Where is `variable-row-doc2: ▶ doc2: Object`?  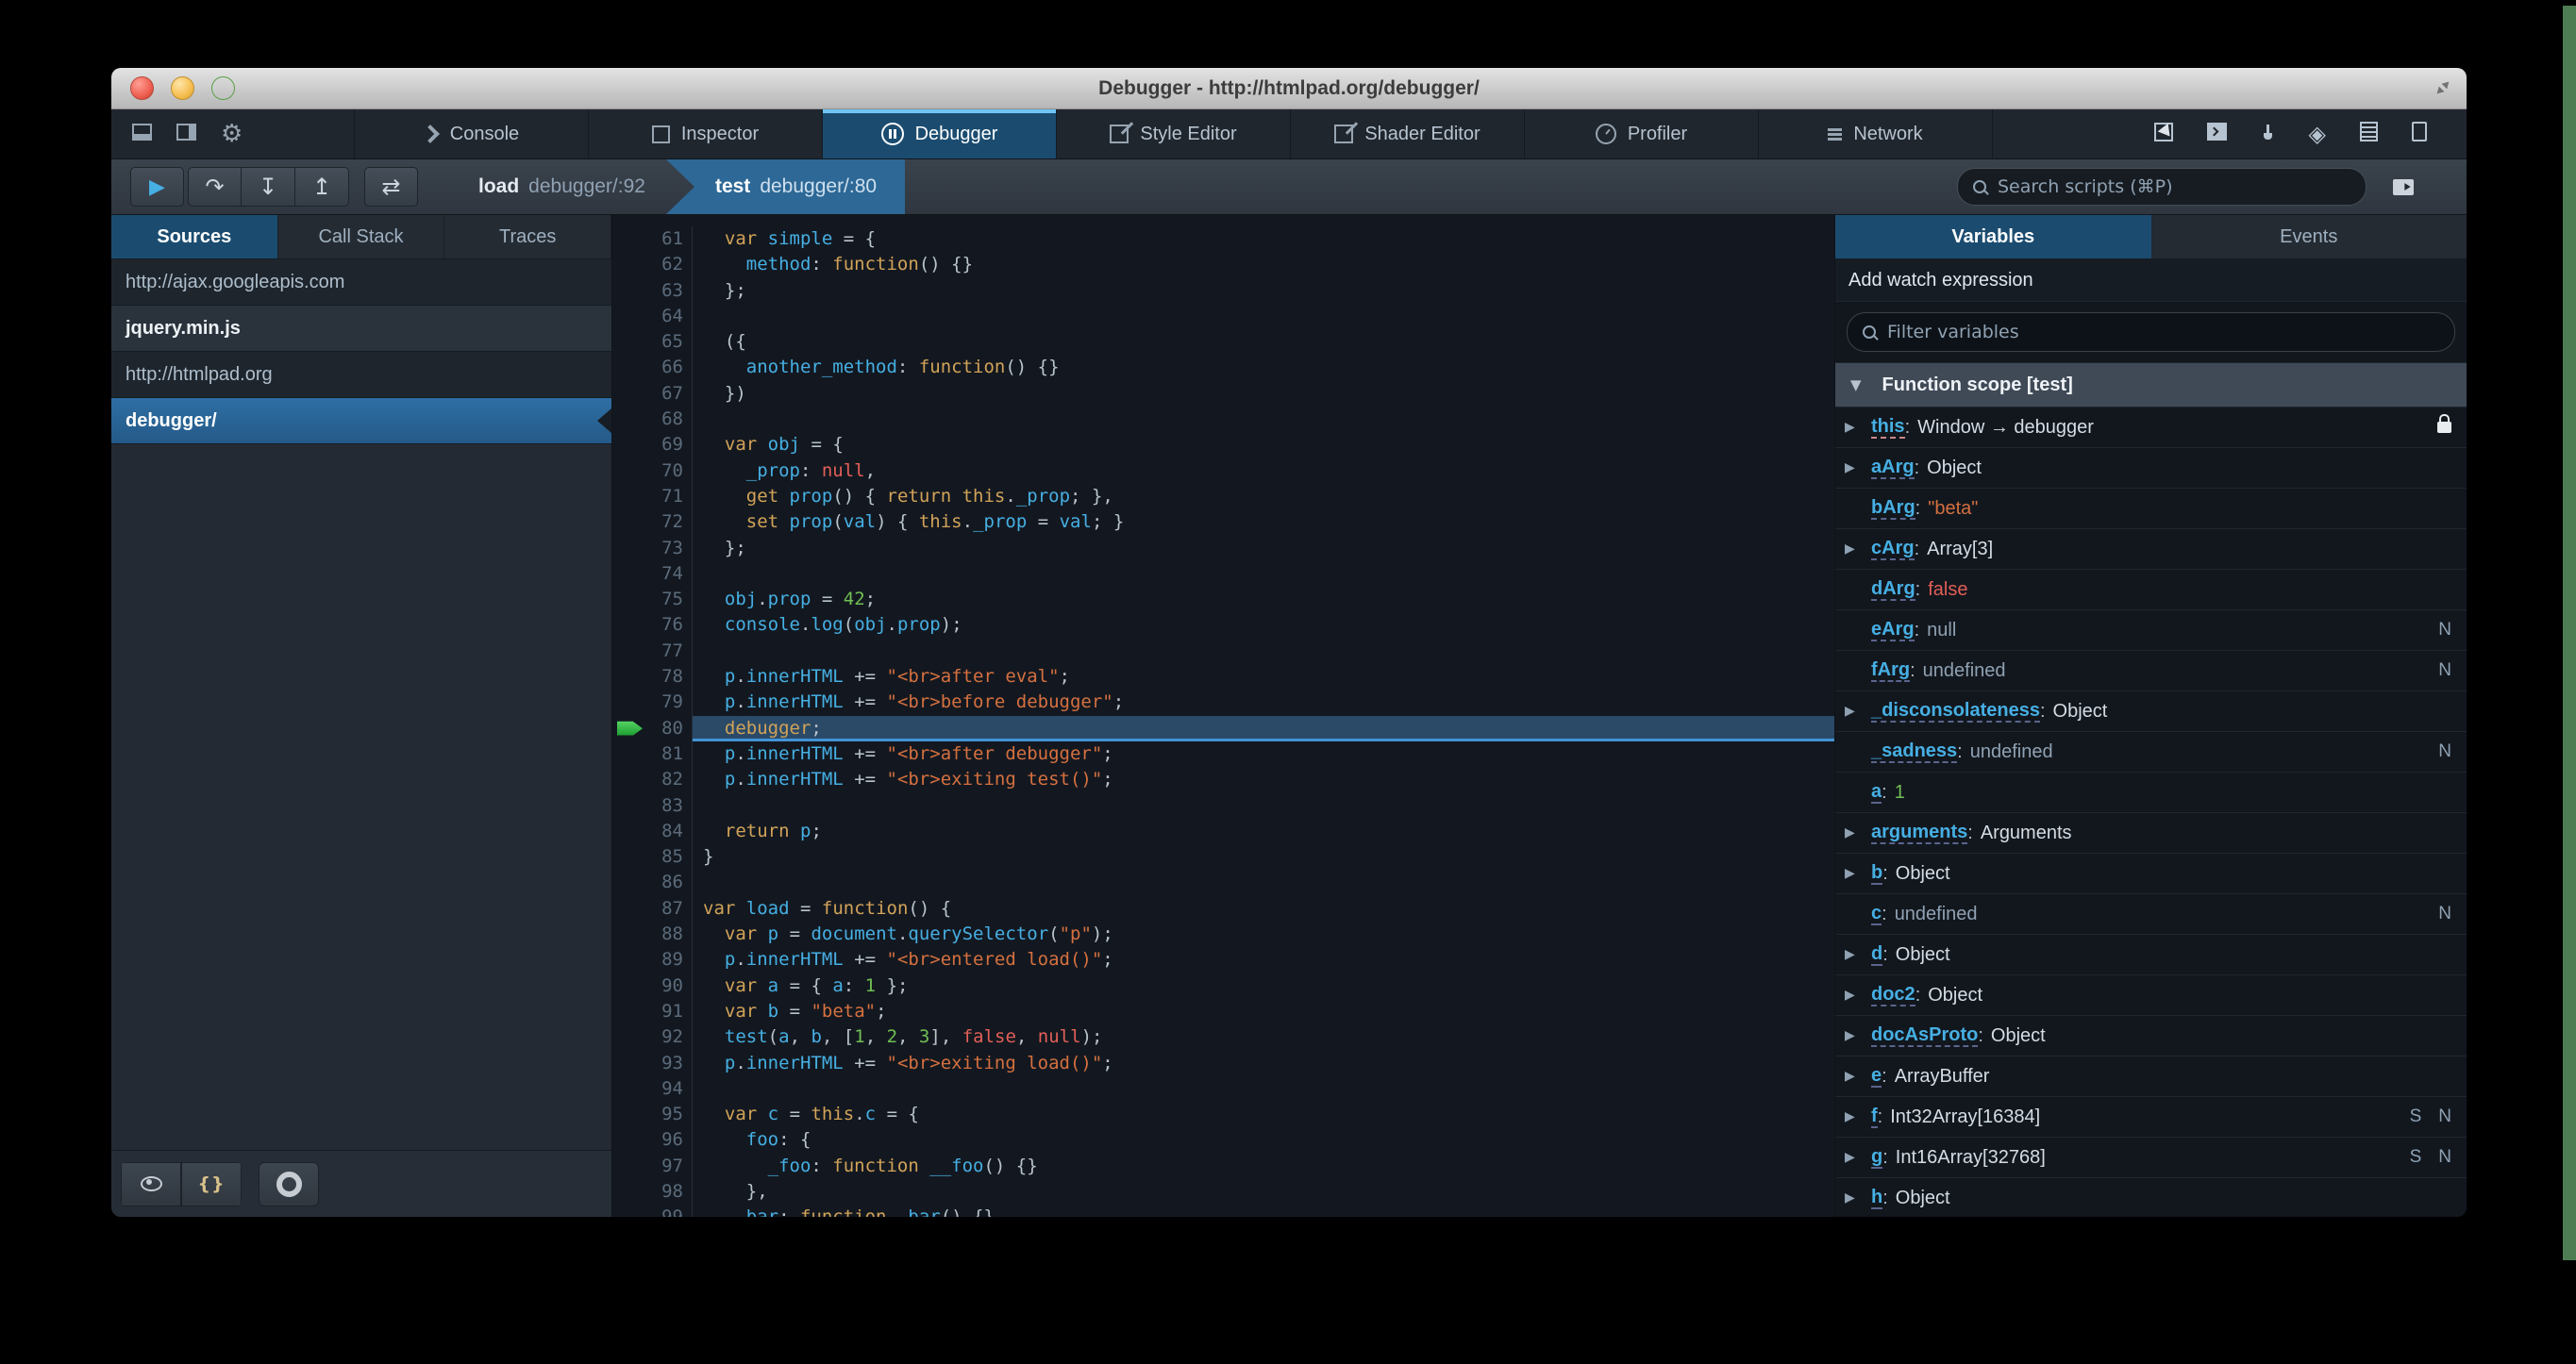
variable-row-doc2: ▶ doc2: Object is located at coordinates (2151, 995).